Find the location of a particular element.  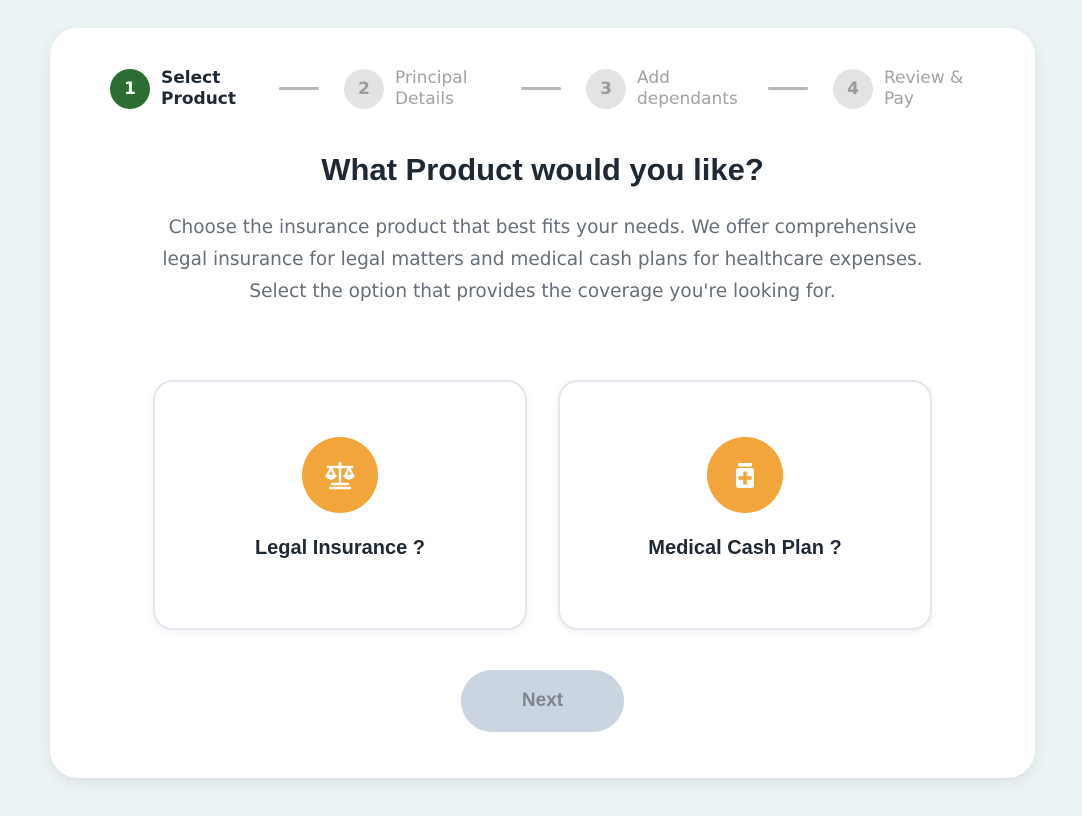

step-number: 1 is located at coordinates (130, 89).